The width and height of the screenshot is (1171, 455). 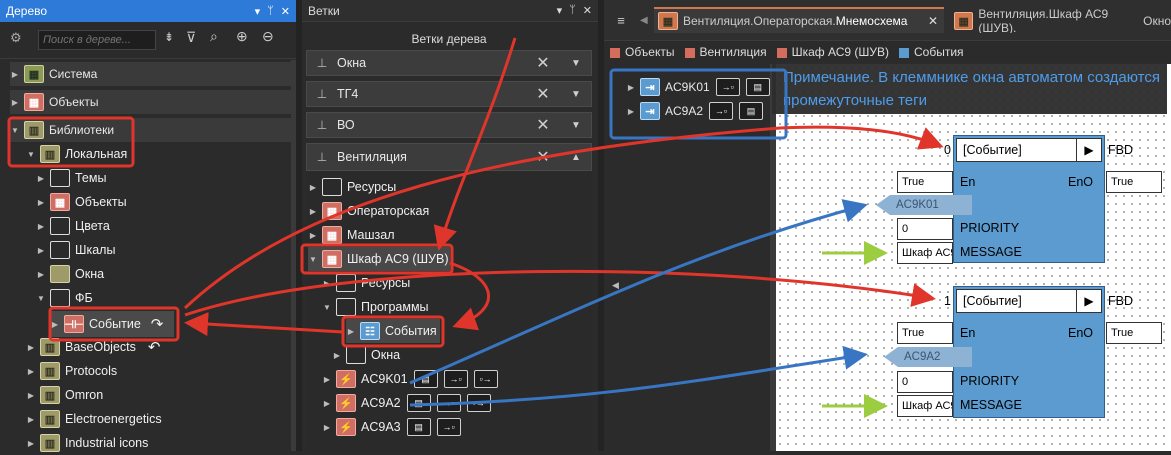 What do you see at coordinates (351, 235) in the screenshot?
I see `branch-item-machine-room: ▶ ▦ Машзал` at bounding box center [351, 235].